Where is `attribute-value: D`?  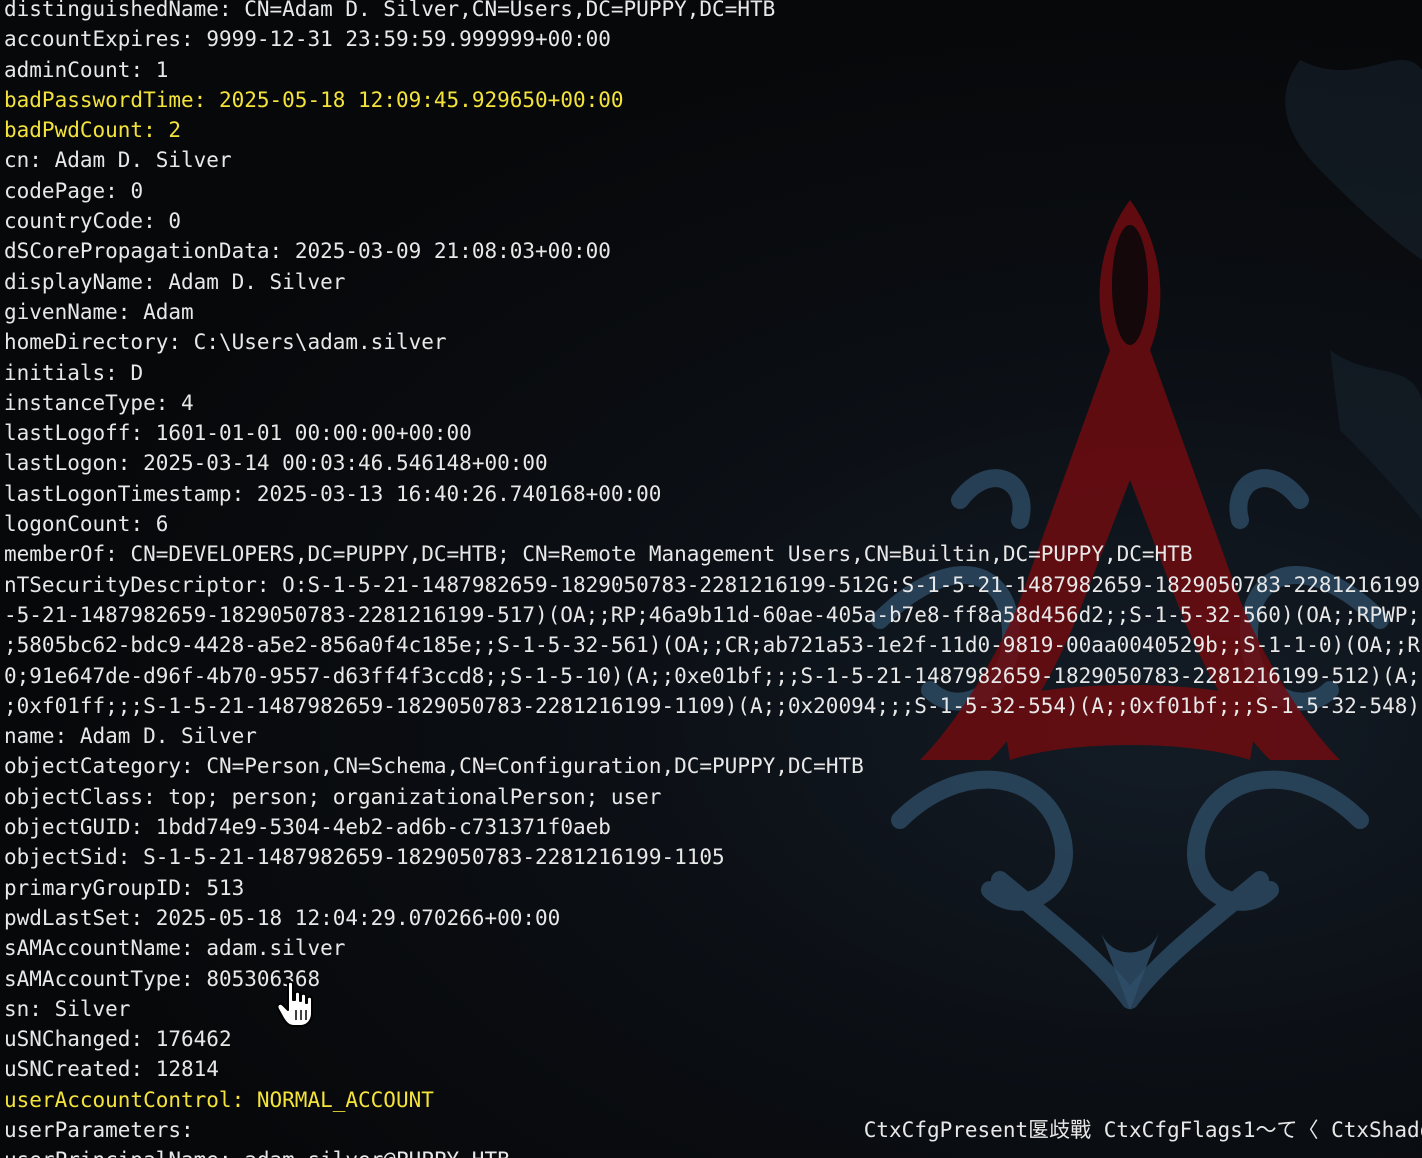 attribute-value: D is located at coordinates (137, 372).